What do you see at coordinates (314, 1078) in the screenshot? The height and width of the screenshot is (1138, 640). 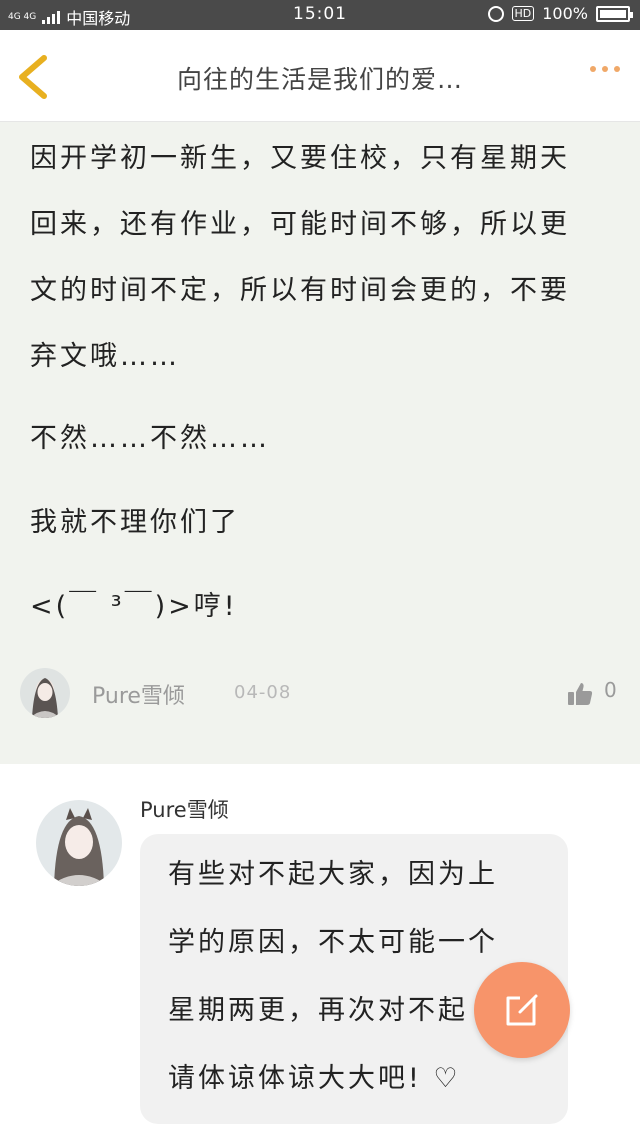 I see `reply-line: 请体谅体谅大大吧! ♡` at bounding box center [314, 1078].